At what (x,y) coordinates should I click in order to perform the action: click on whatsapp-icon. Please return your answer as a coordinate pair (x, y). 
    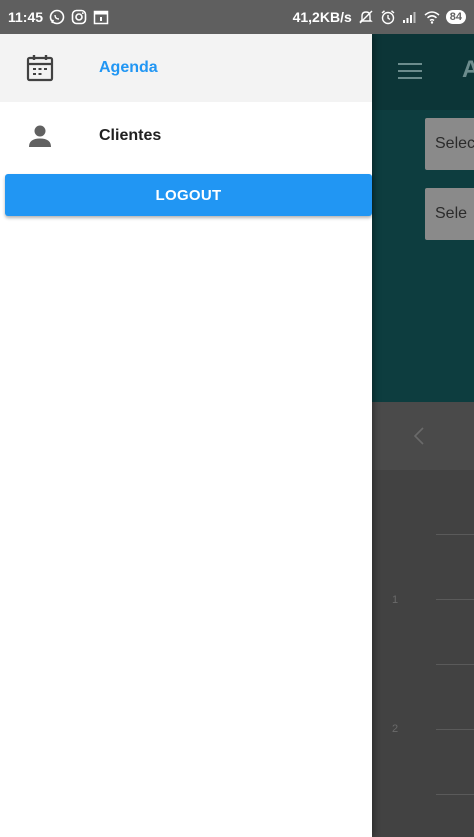
    Looking at the image, I should click on (57, 17).